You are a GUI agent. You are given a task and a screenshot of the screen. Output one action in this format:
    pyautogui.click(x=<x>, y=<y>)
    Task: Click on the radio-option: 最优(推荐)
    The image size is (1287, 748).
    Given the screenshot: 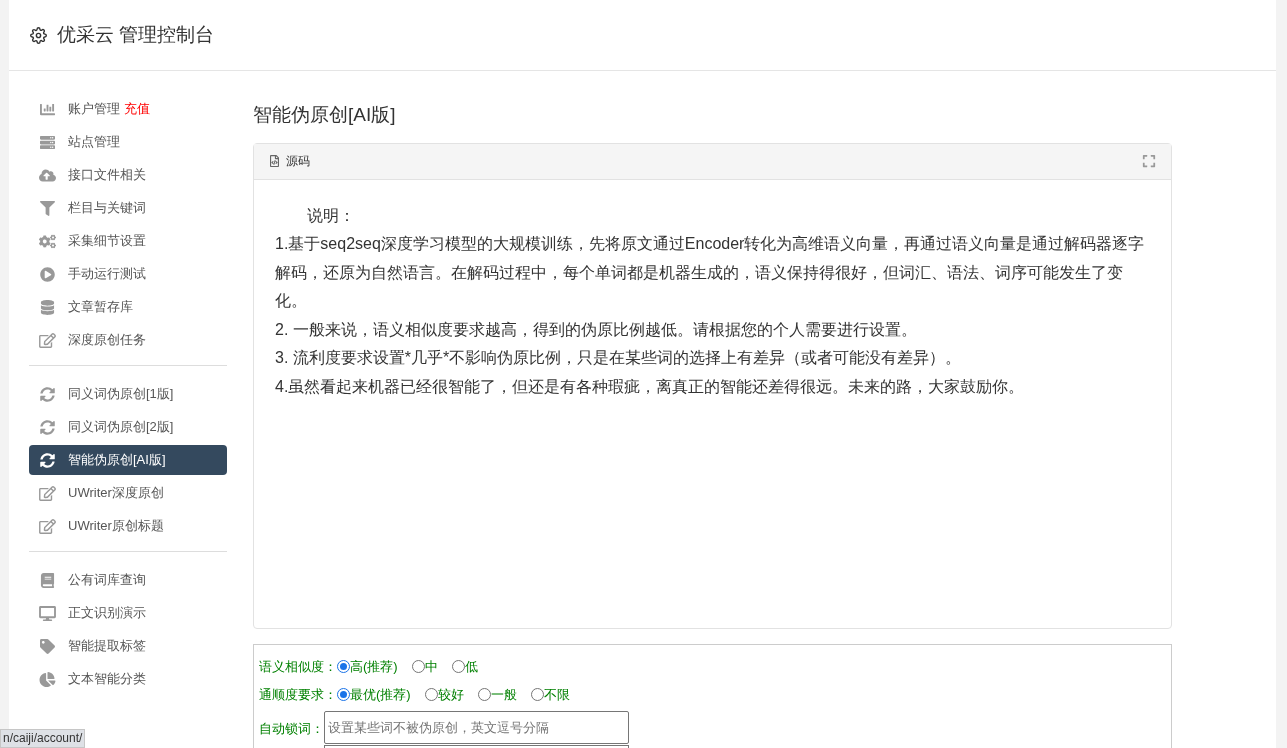 What is the action you would take?
    pyautogui.click(x=374, y=694)
    